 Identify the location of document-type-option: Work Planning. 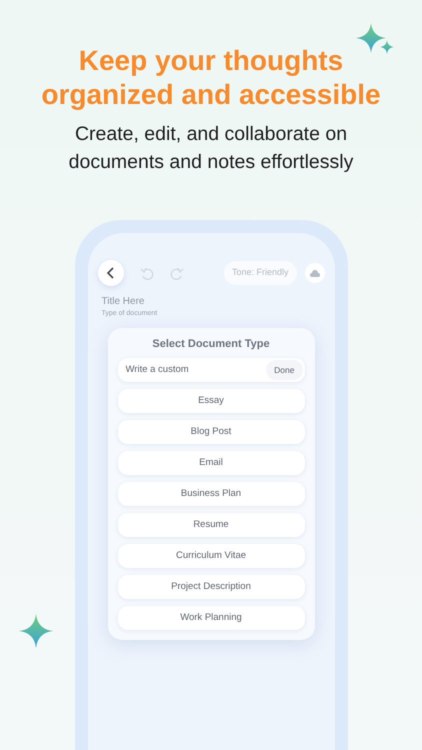
(211, 618).